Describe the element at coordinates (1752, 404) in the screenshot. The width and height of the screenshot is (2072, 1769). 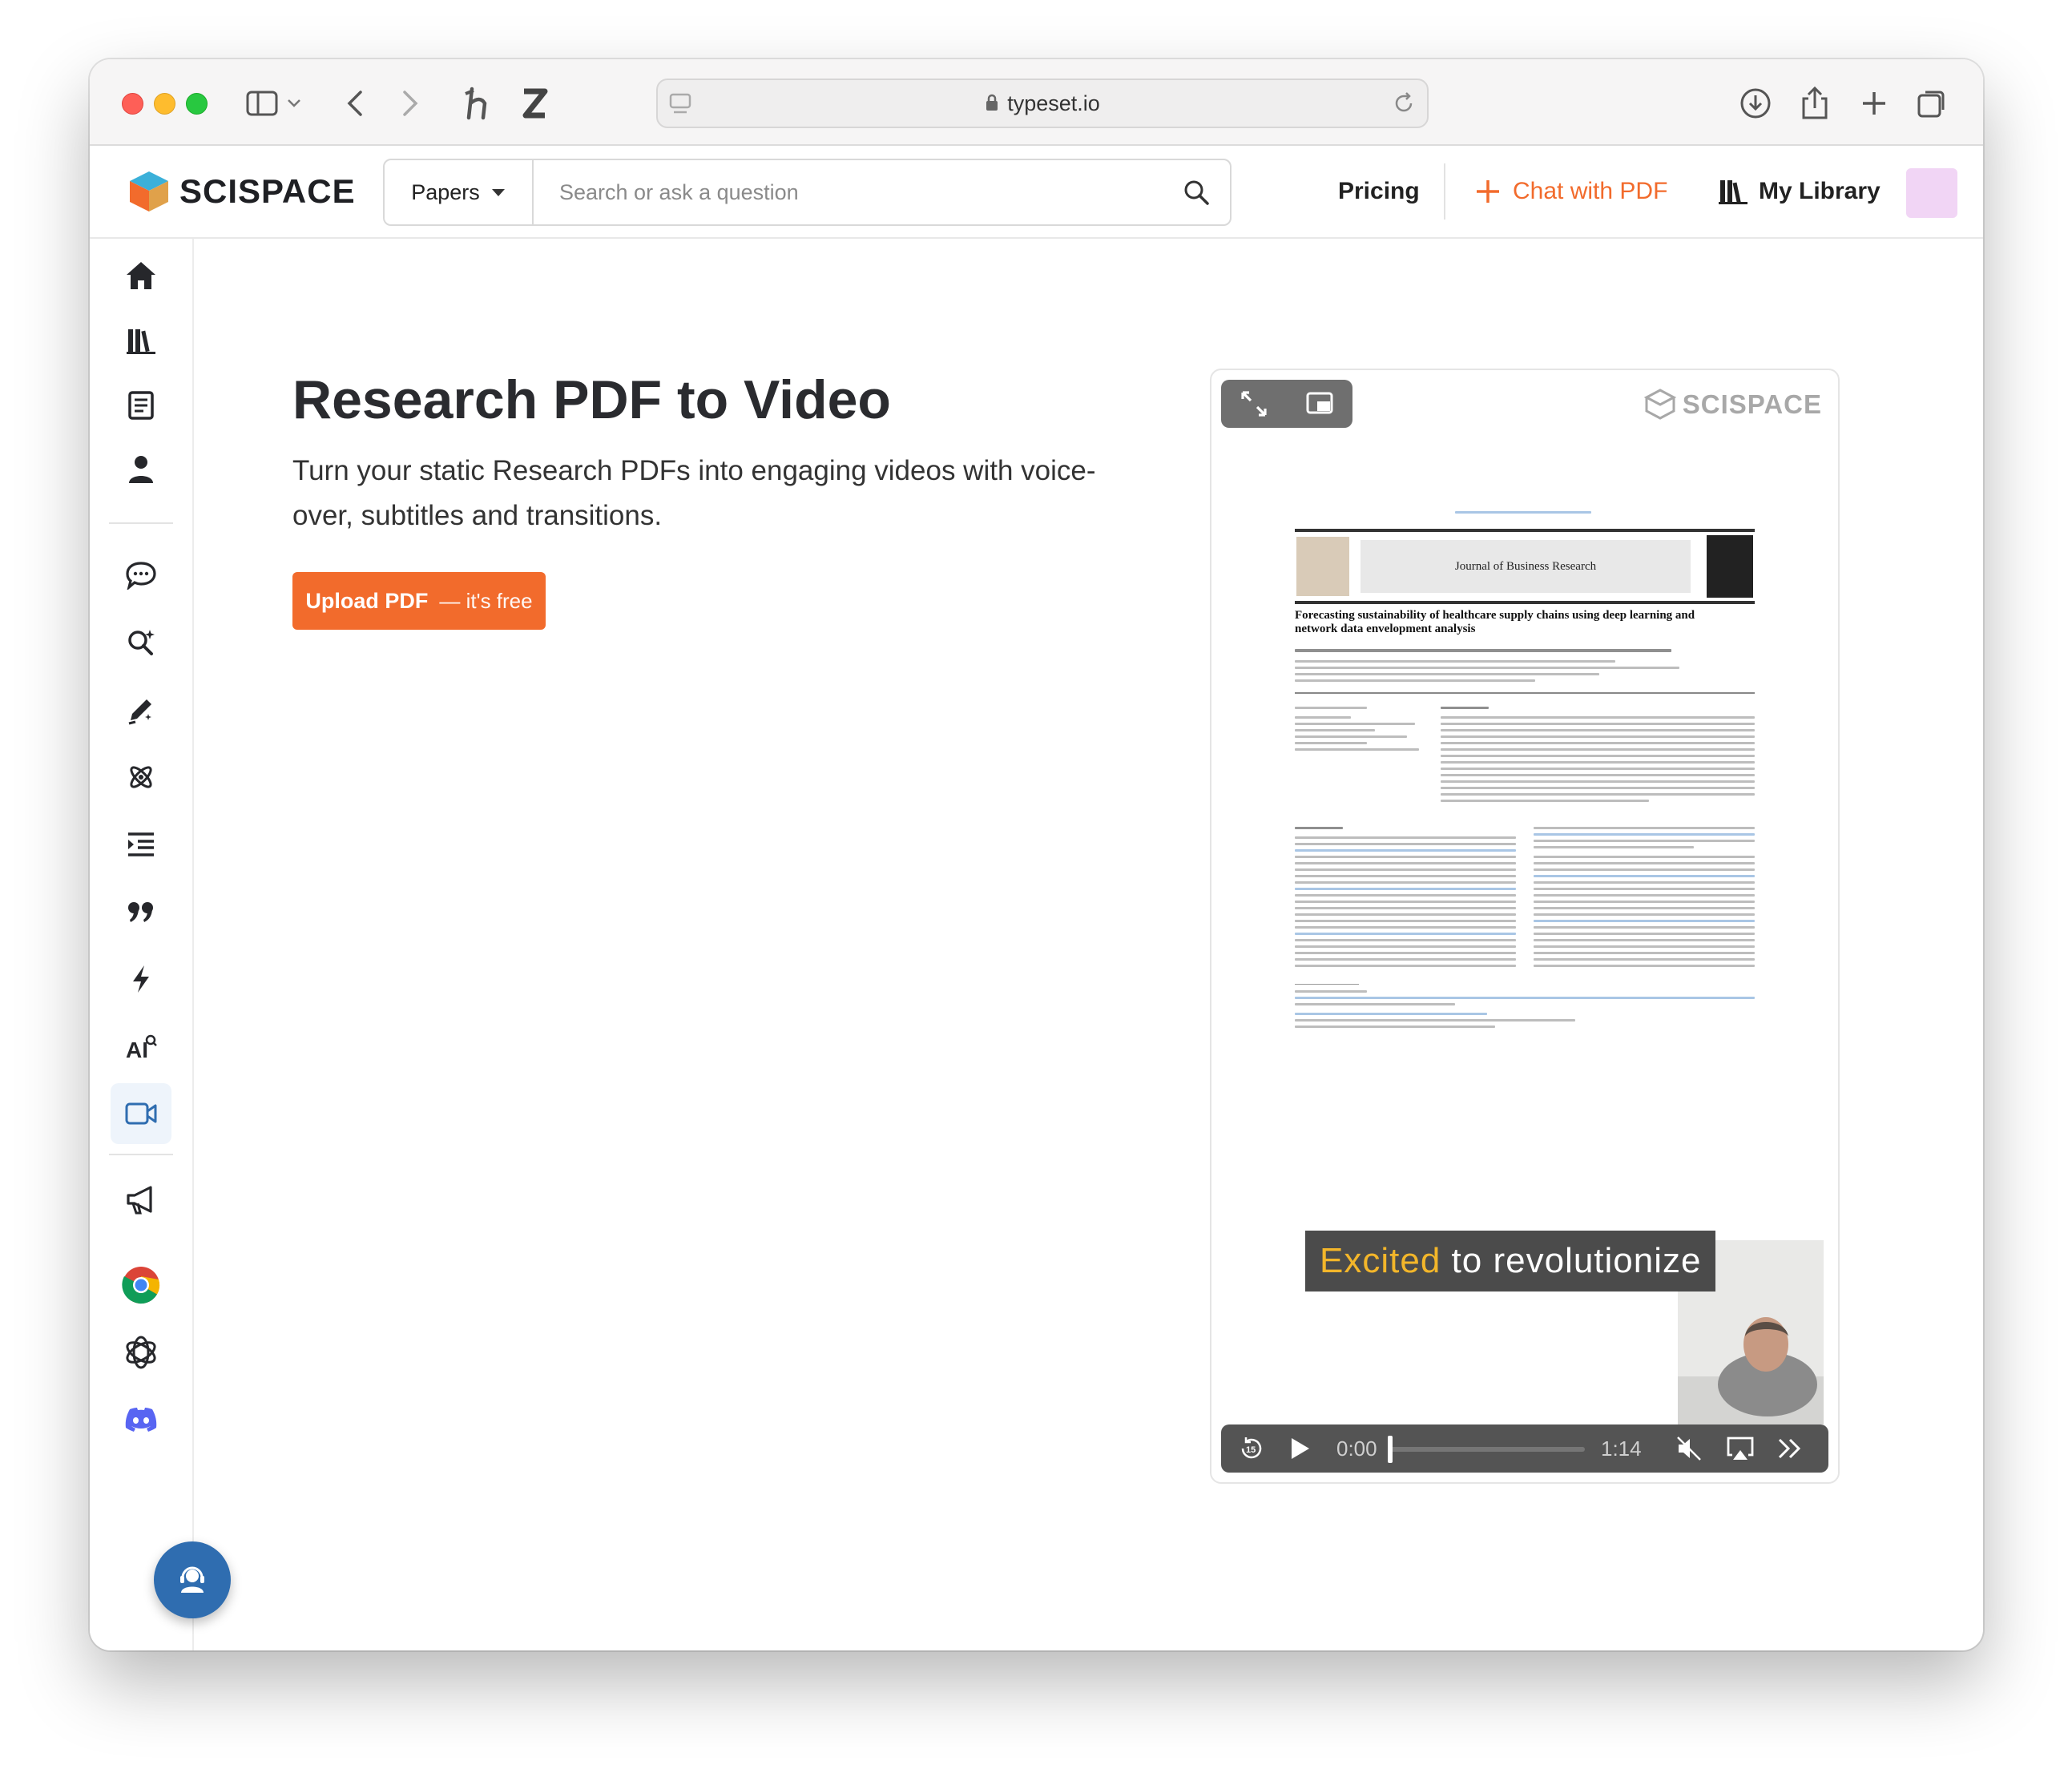
I see `watermark-text: SCISPACE` at that location.